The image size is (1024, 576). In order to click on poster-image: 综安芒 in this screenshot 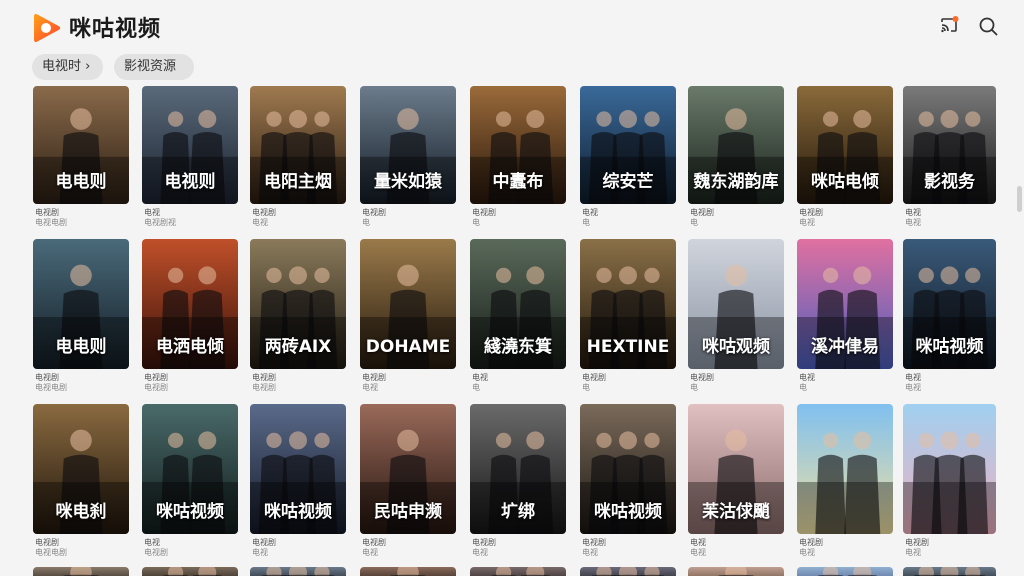, I will do `click(628, 145)`.